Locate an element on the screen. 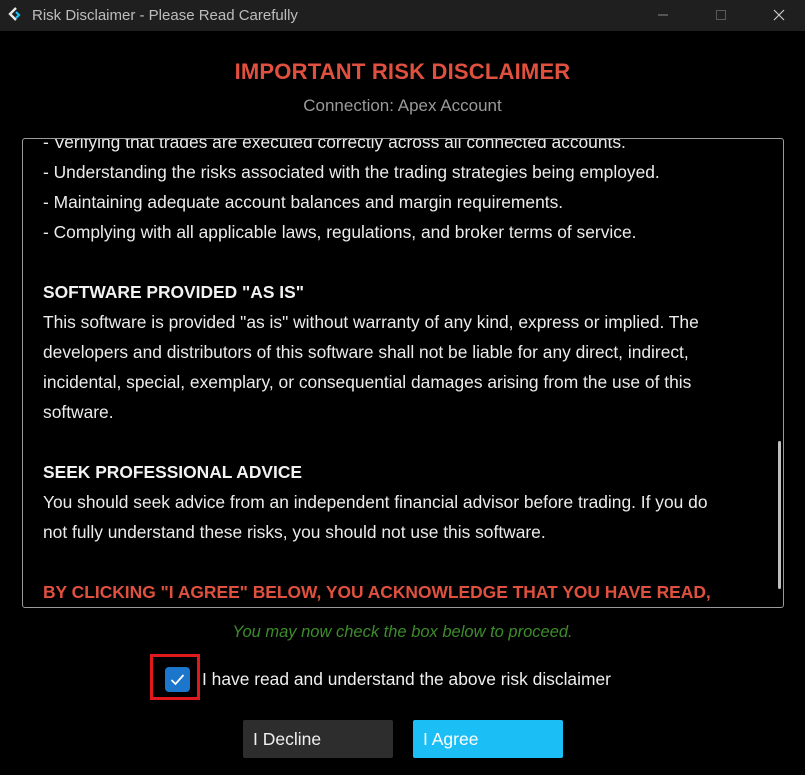  maximize-button is located at coordinates (721, 15).